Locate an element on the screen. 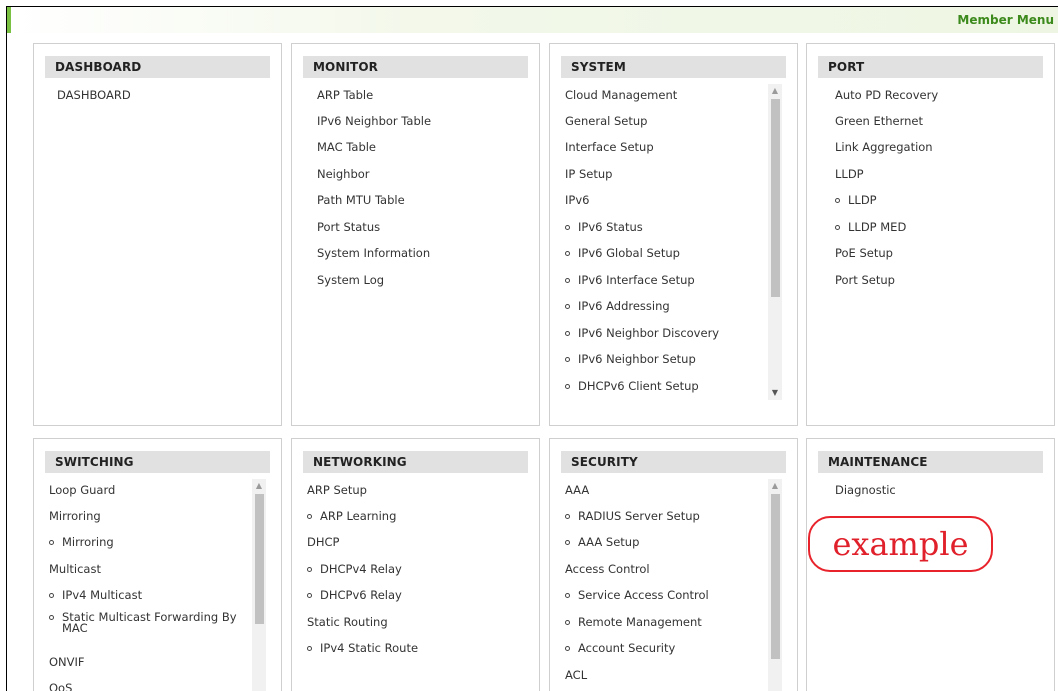 Image resolution: width=1058 pixels, height=691 pixels. menu-item-arp-setup: ARP Setup is located at coordinates (337, 490).